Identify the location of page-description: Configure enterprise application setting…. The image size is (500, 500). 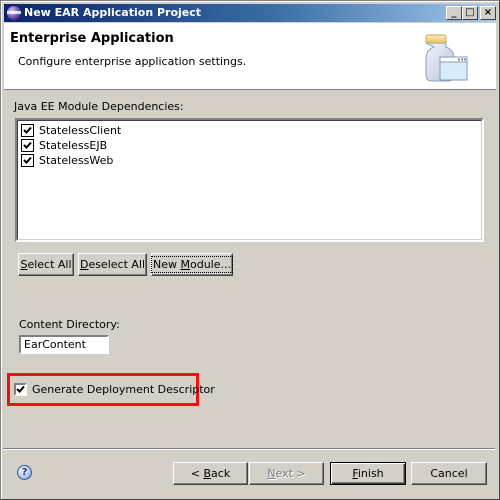
(132, 61).